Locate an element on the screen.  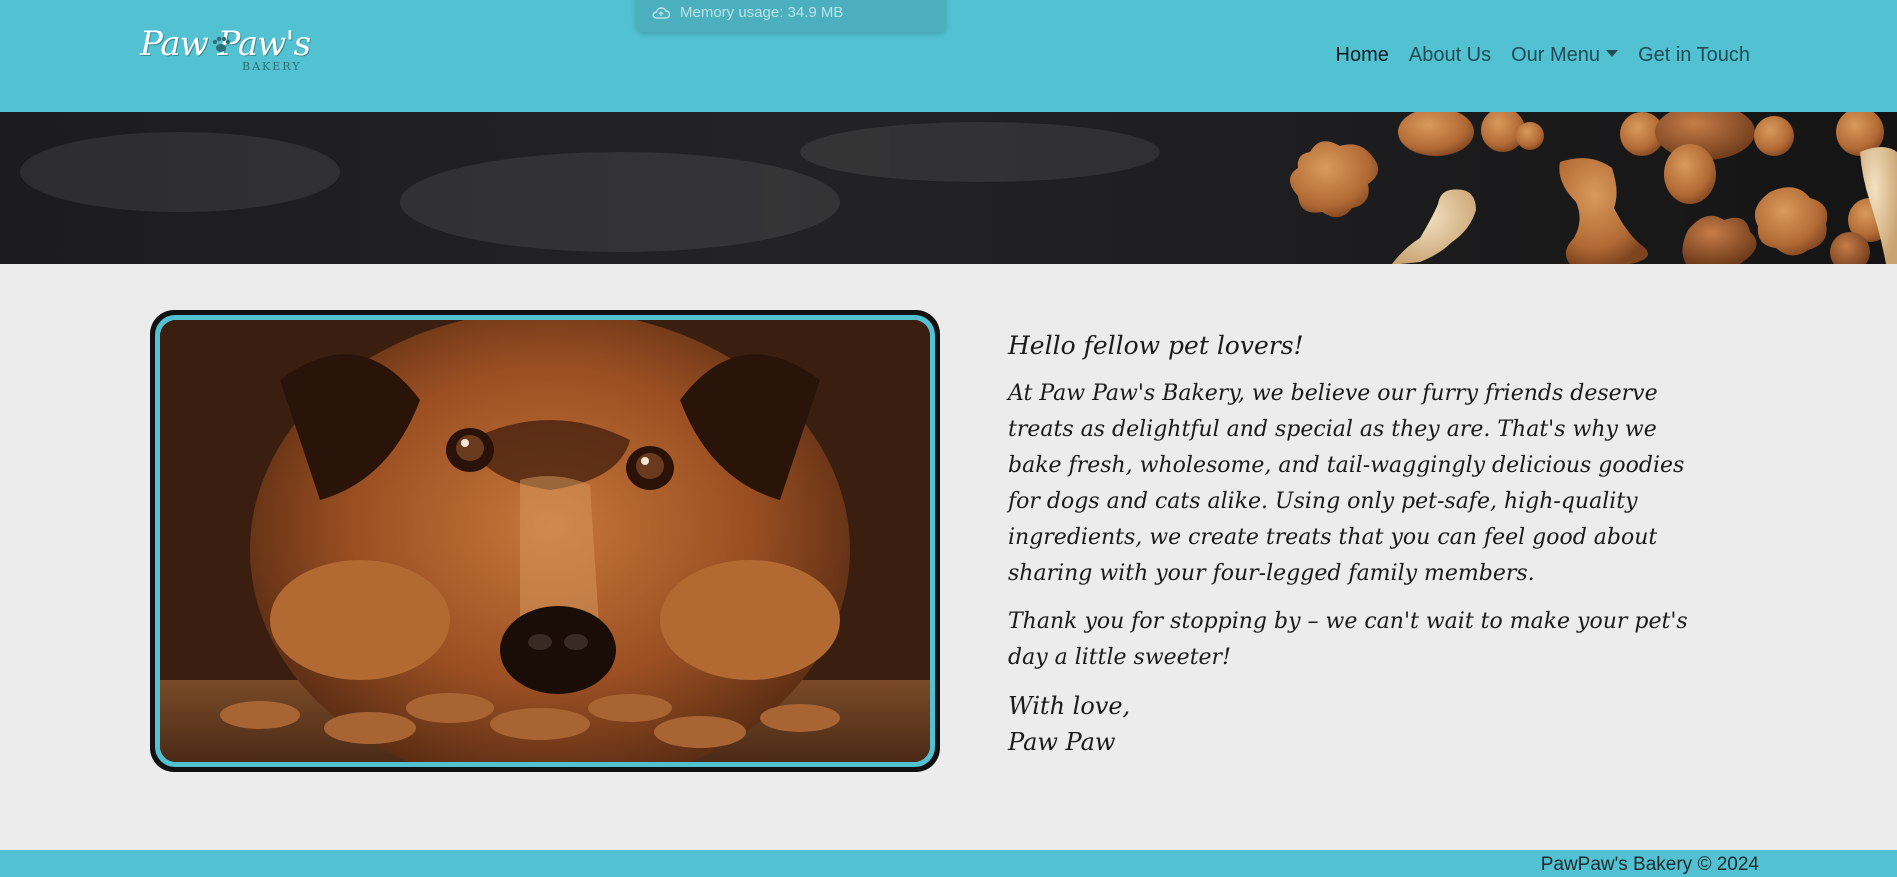
logo: Paw Paw's BAKERY is located at coordinates (230, 52).